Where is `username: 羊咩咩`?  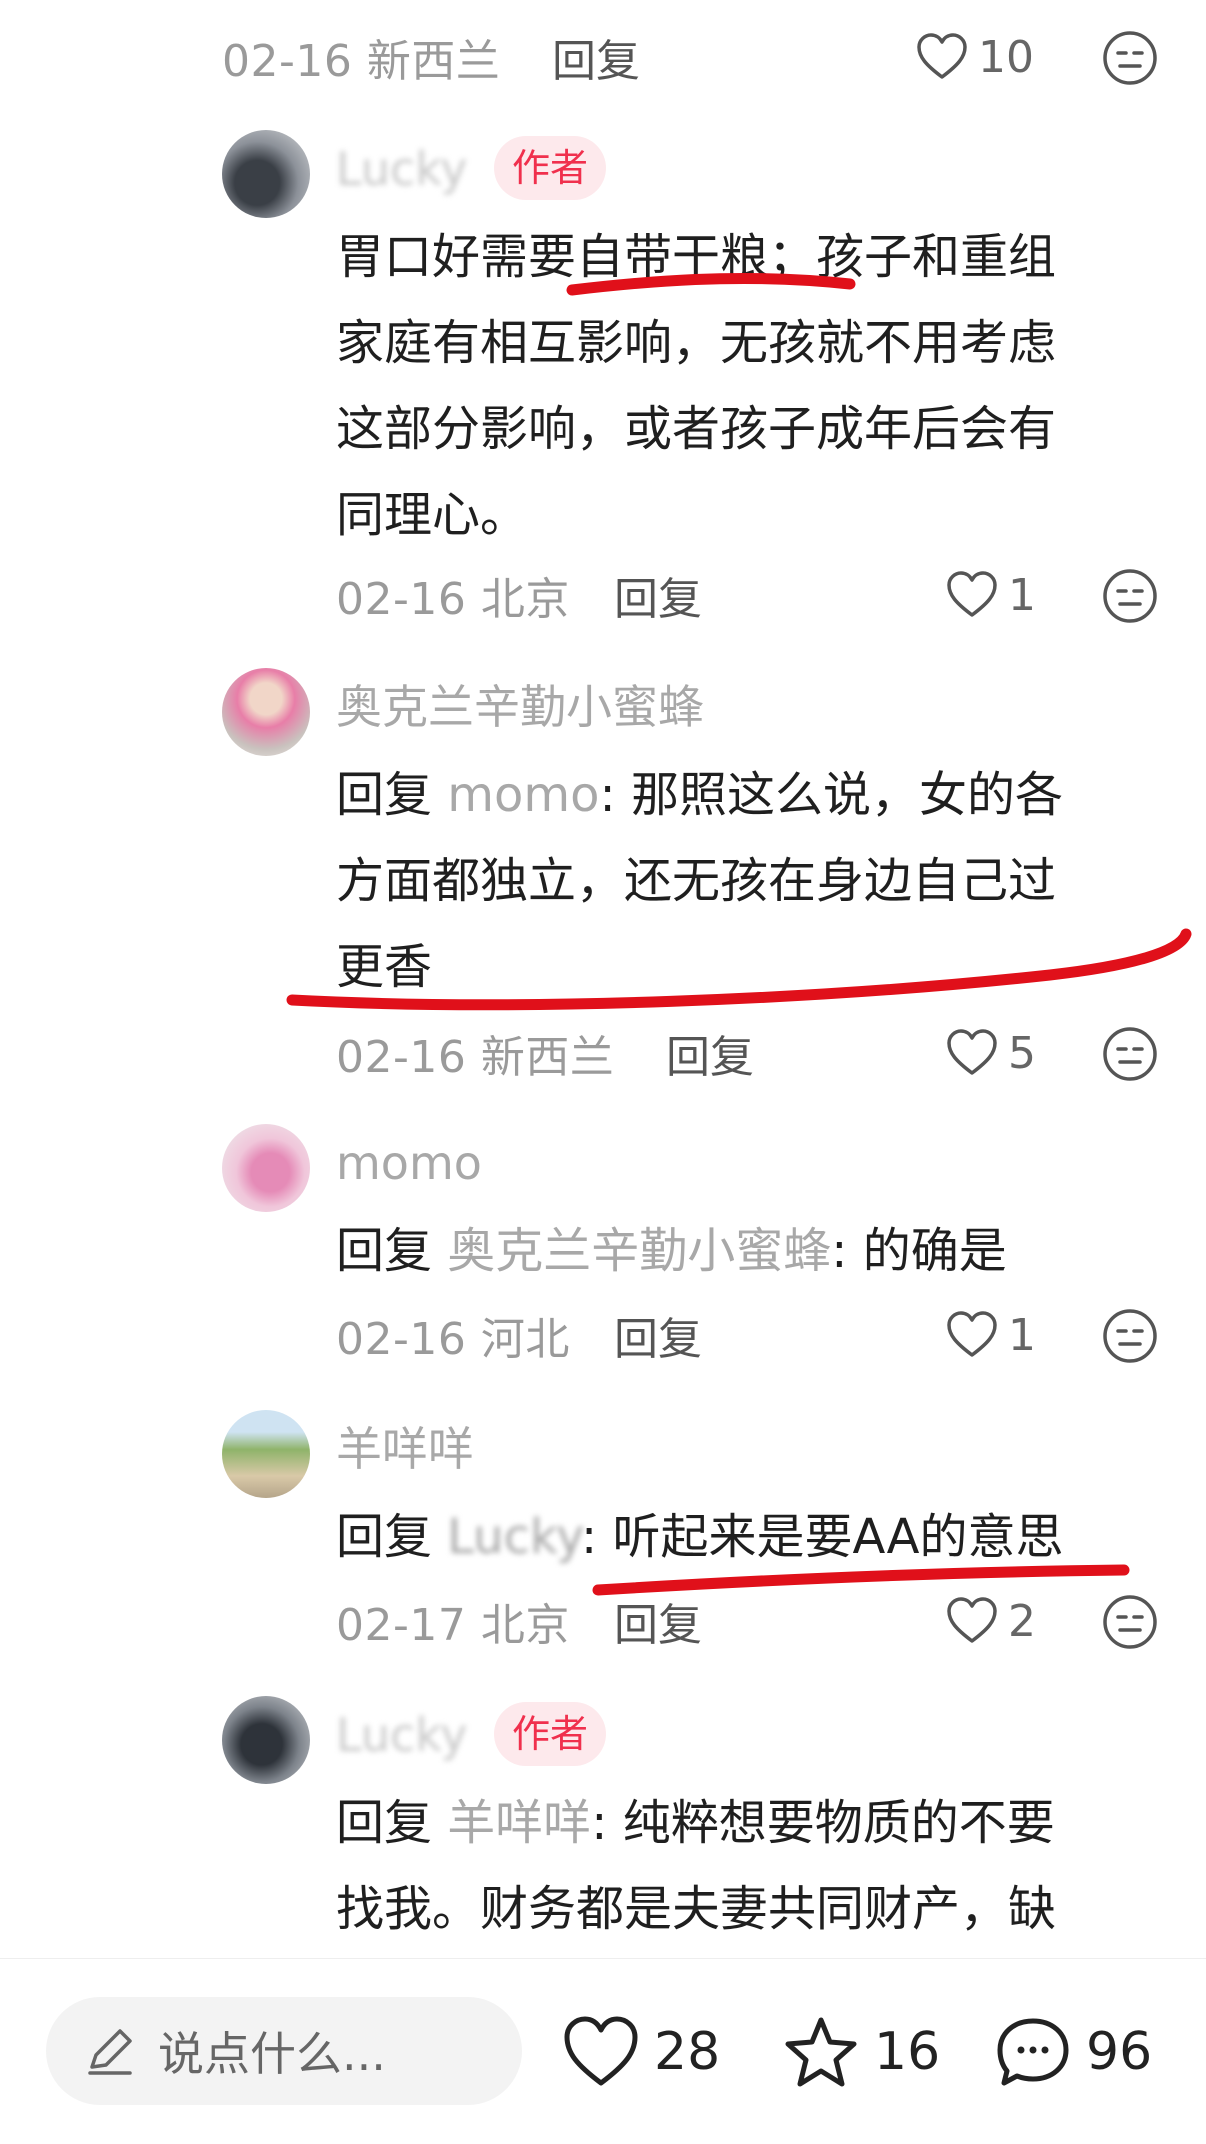 username: 羊咩咩 is located at coordinates (405, 1449).